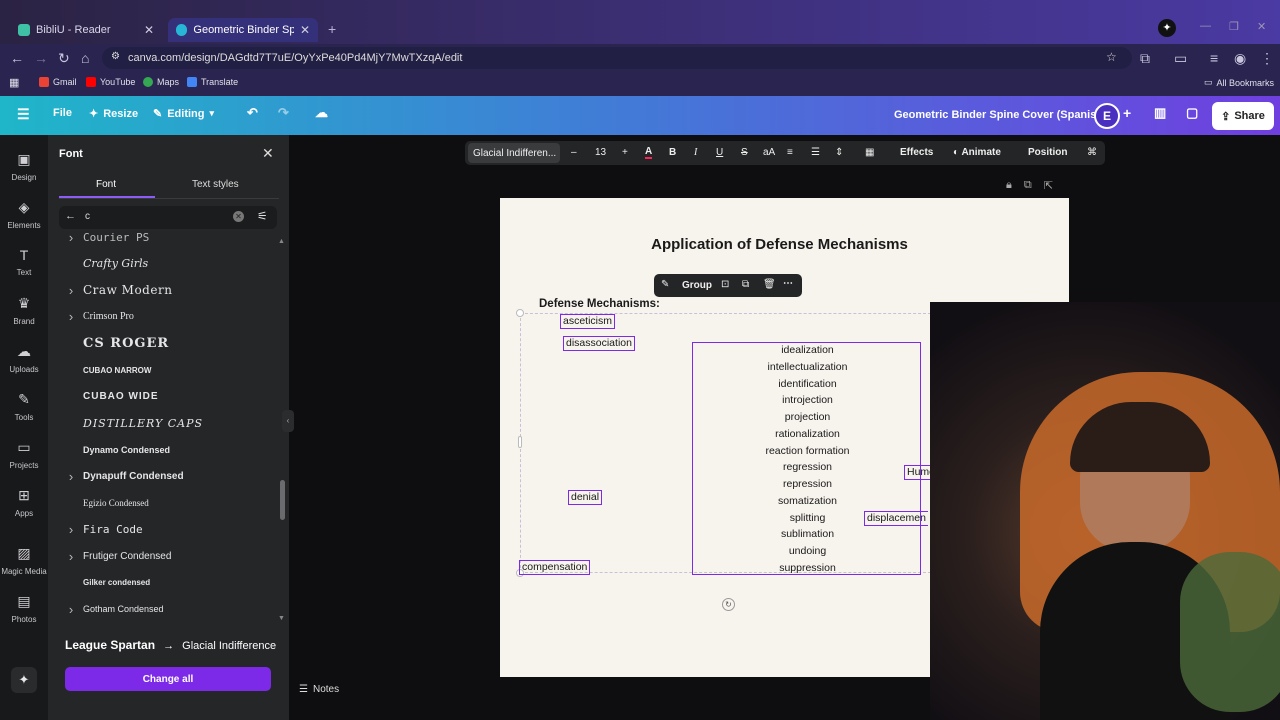 The width and height of the screenshot is (1280, 720). What do you see at coordinates (168, 317) in the screenshot?
I see `font-list-item: › Crimson Pro` at bounding box center [168, 317].